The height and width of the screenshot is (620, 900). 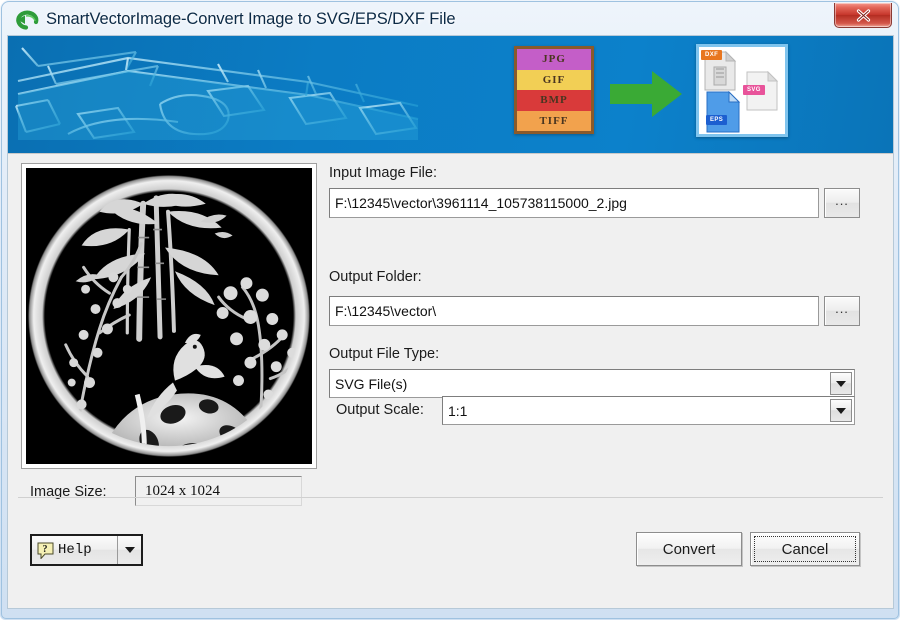 I want to click on format-chip-gif: GIF, so click(x=554, y=79).